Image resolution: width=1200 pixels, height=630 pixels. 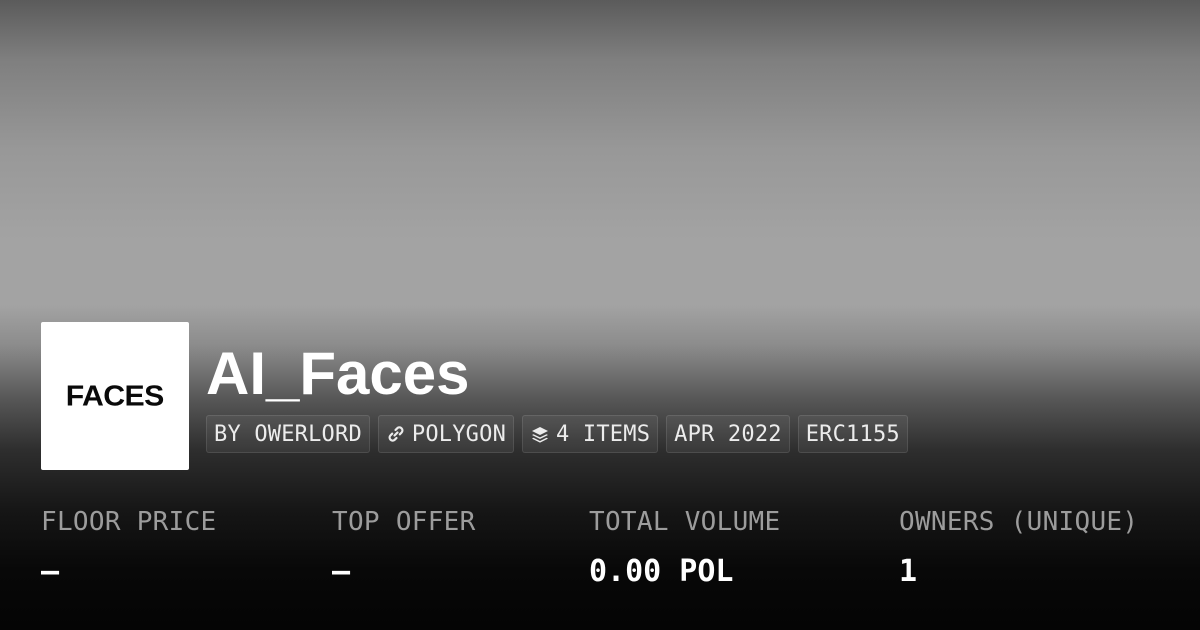 What do you see at coordinates (908, 571) in the screenshot?
I see `owners-value: 1` at bounding box center [908, 571].